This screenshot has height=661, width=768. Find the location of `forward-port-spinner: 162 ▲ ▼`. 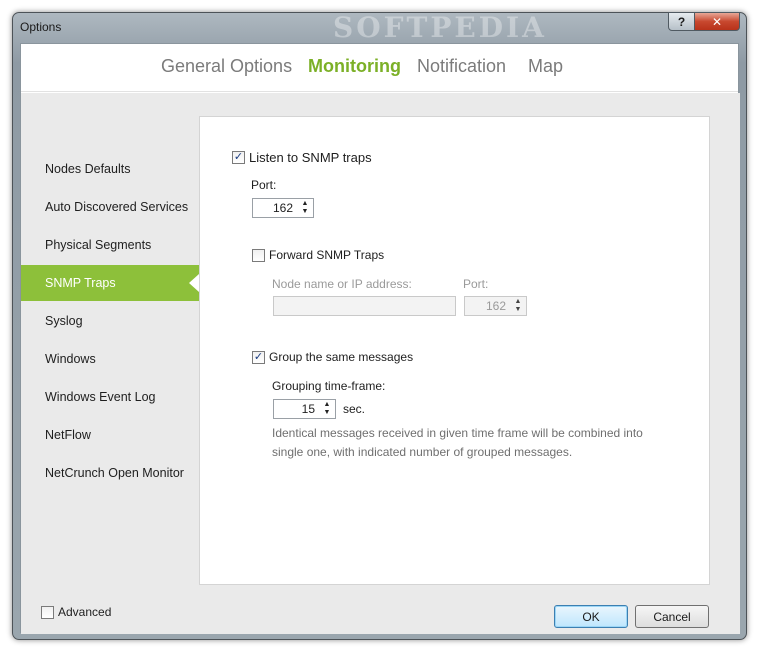

forward-port-spinner: 162 ▲ ▼ is located at coordinates (495, 306).